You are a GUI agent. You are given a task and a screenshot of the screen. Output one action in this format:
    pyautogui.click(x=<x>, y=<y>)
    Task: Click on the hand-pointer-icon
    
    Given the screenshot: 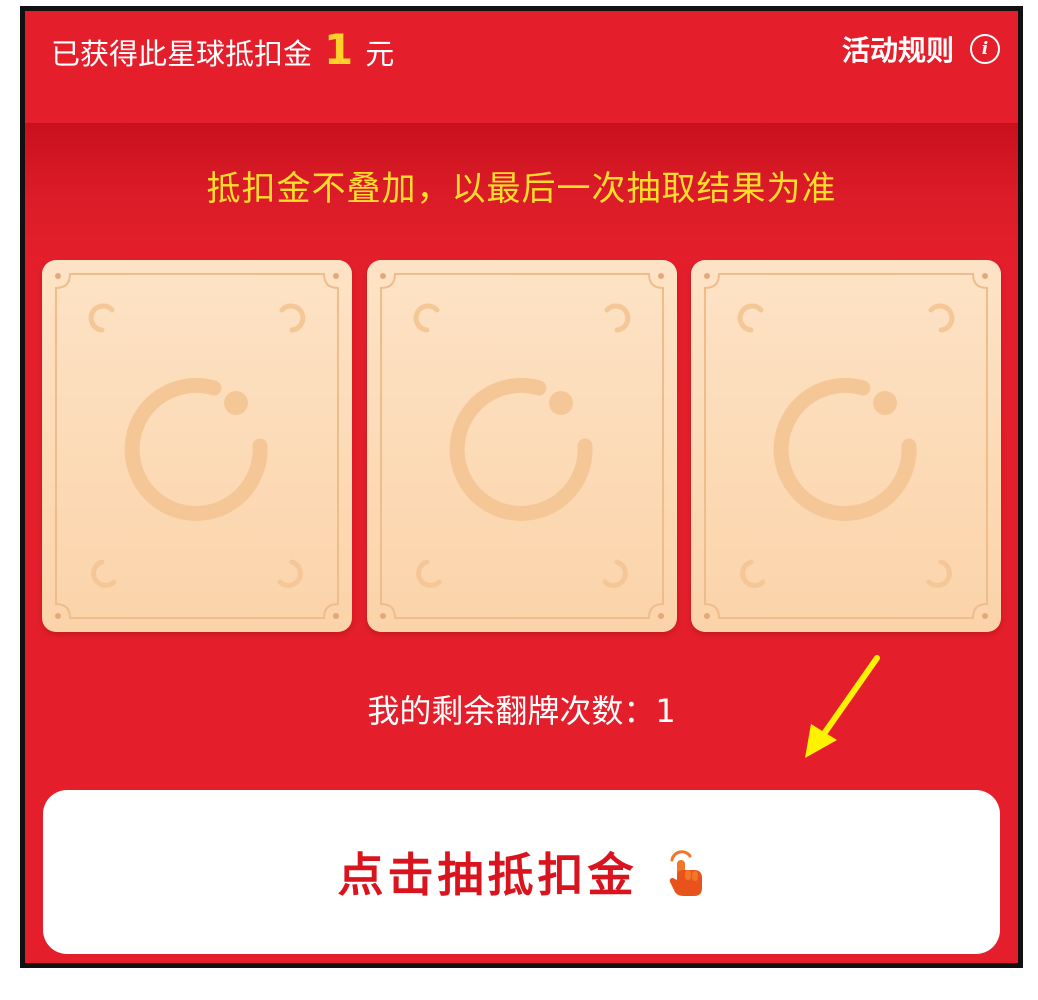 What is the action you would take?
    pyautogui.click(x=685, y=873)
    